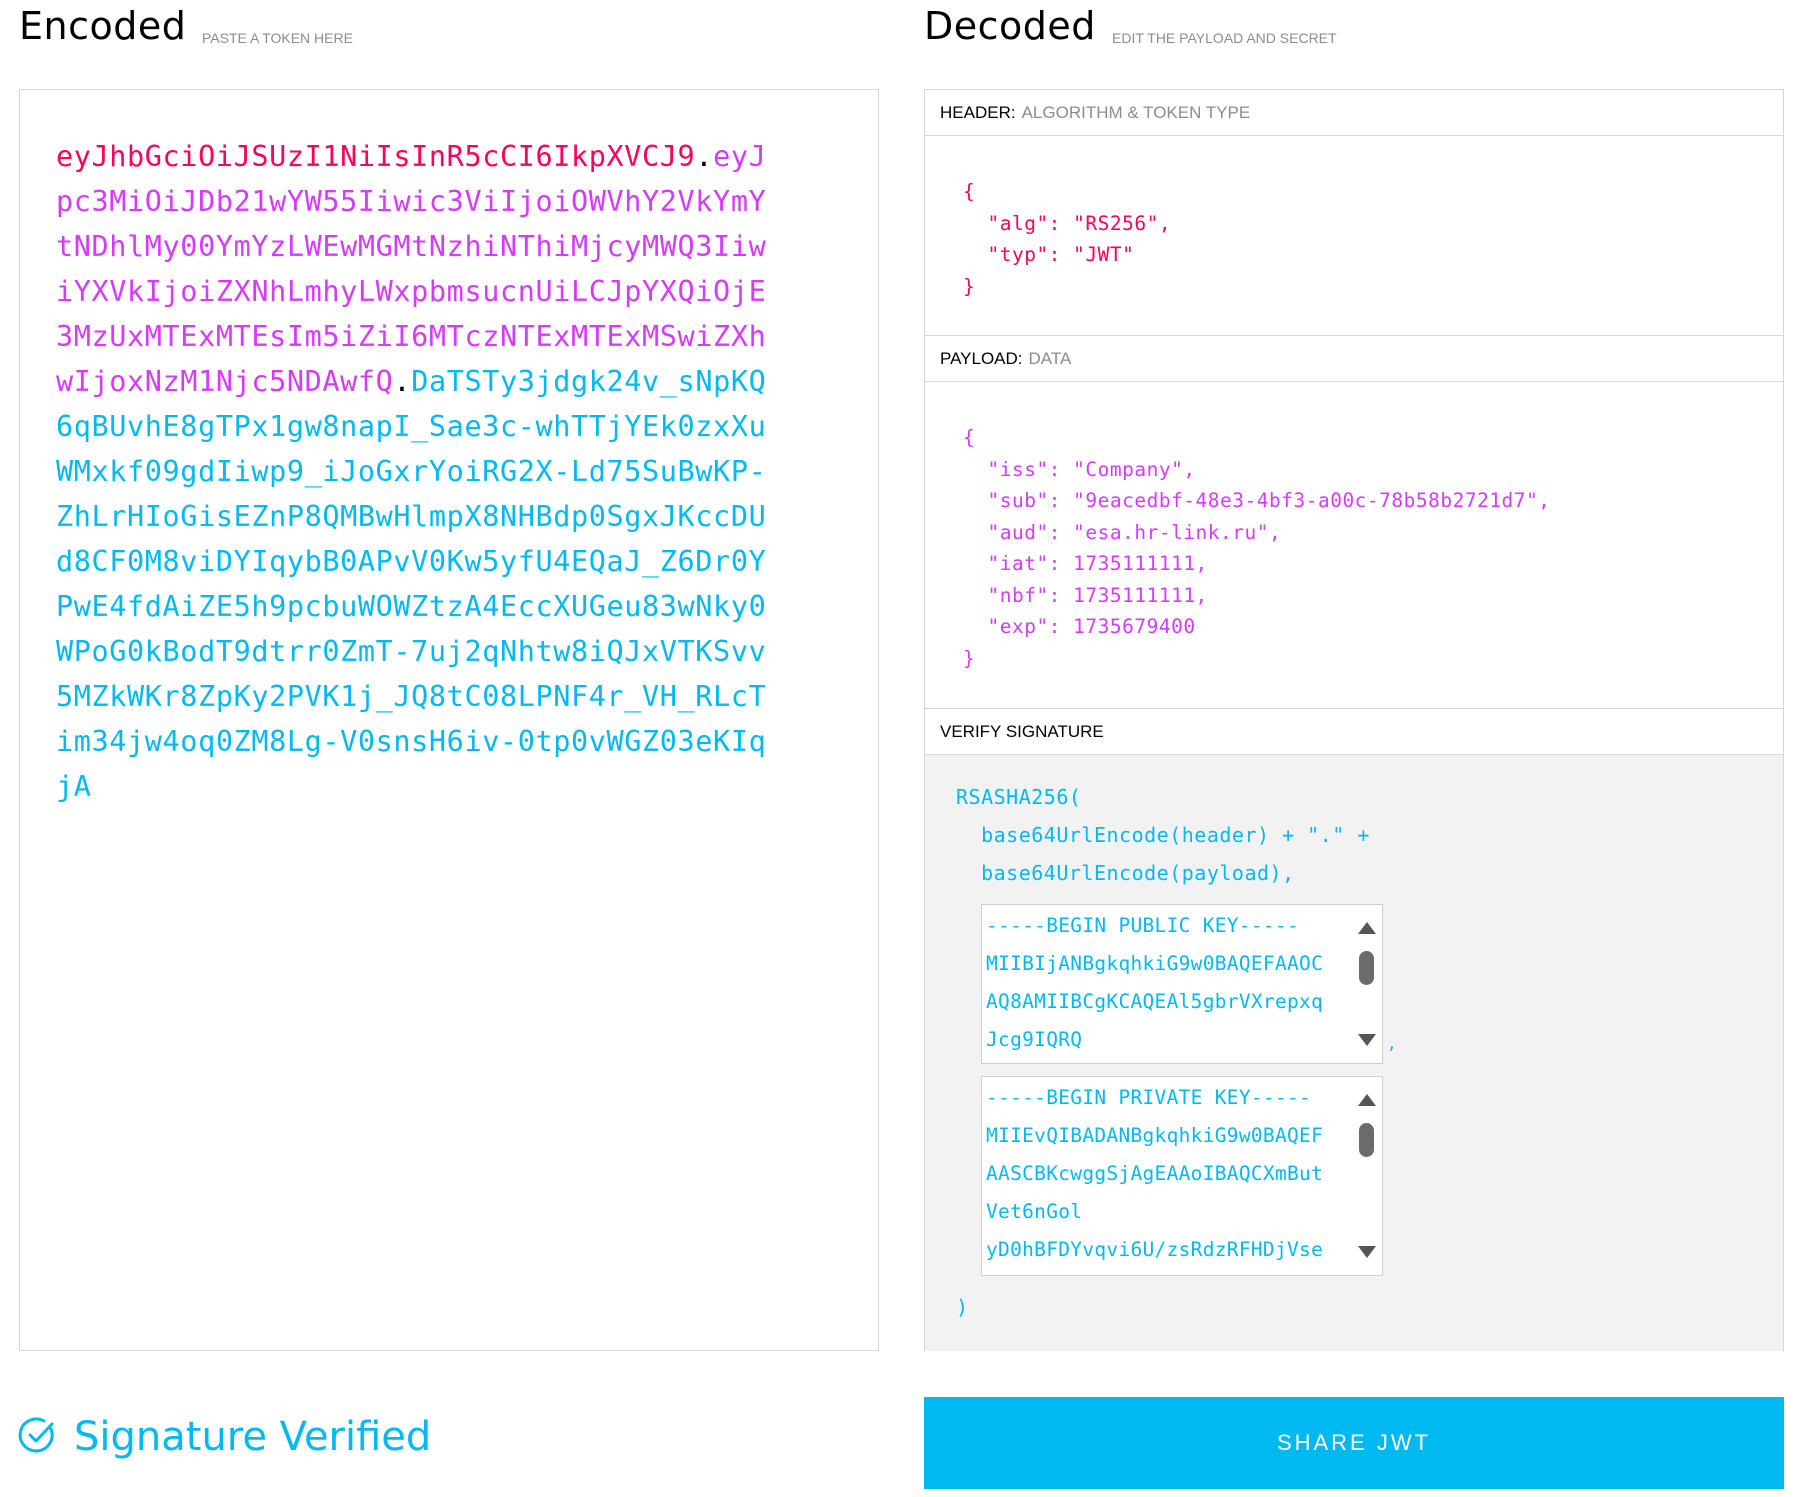 The width and height of the screenshot is (1794, 1497). I want to click on token-header-part: eyJhbGciOiJSUzI1NiIsInR5cCI6IkpXVCJ9, so click(376, 156).